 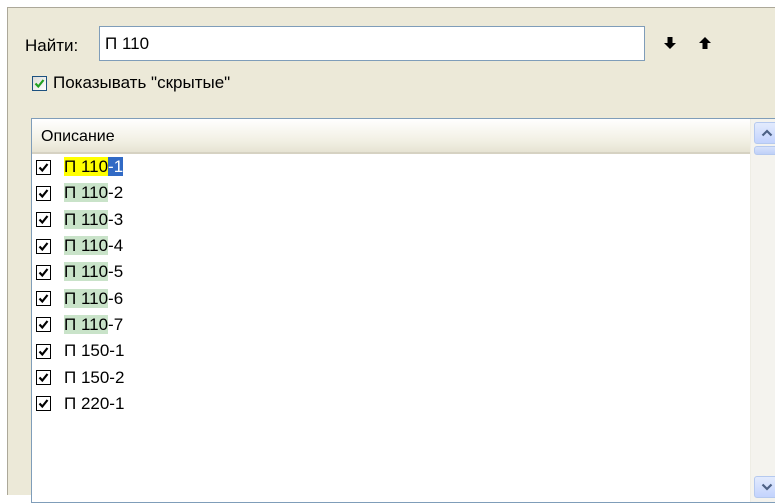 I want to click on chevron-down-icon, so click(x=766, y=487).